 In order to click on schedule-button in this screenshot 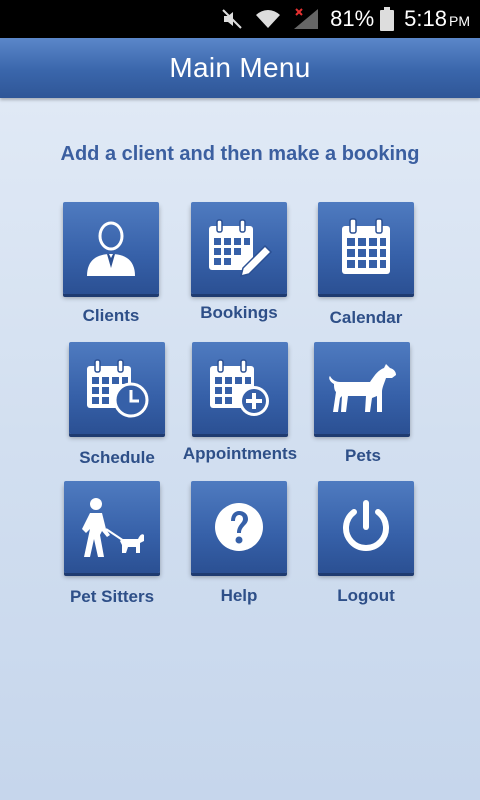, I will do `click(117, 388)`.